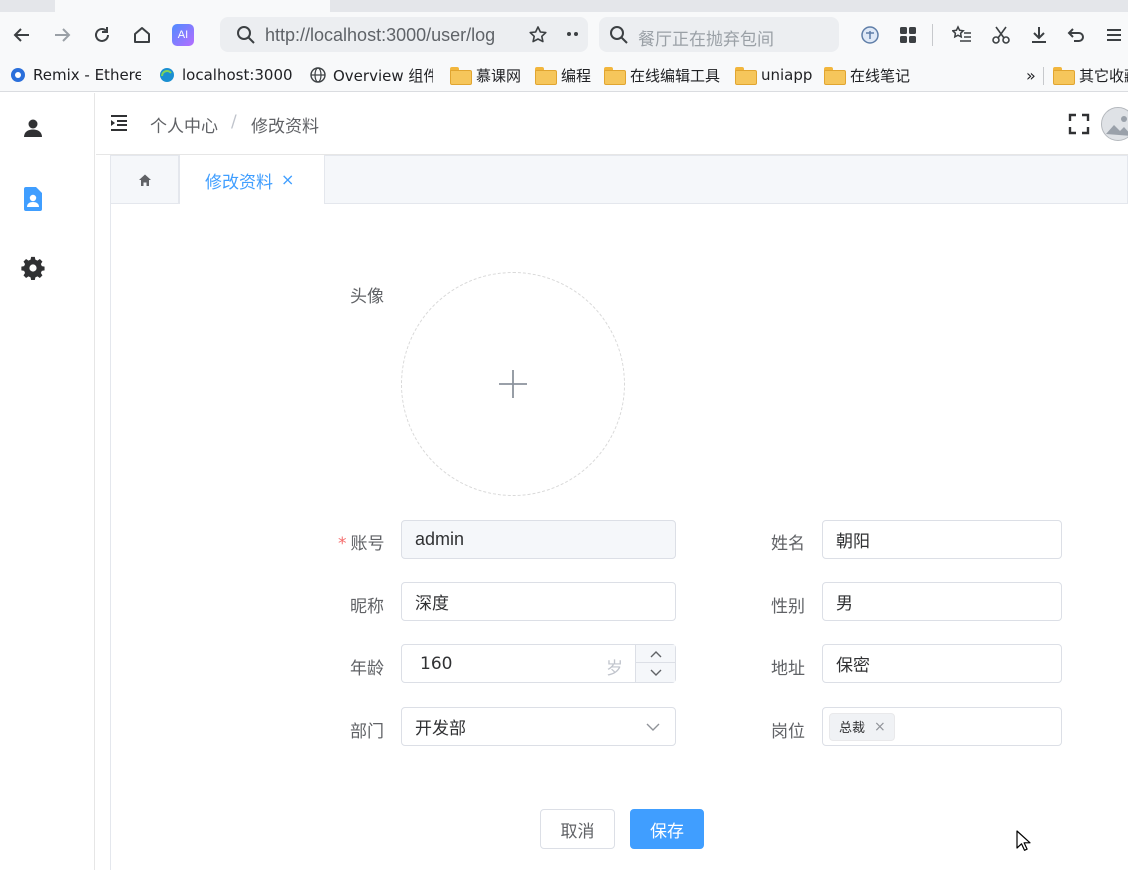  What do you see at coordinates (33, 199) in the screenshot?
I see `sidebar-item-profile` at bounding box center [33, 199].